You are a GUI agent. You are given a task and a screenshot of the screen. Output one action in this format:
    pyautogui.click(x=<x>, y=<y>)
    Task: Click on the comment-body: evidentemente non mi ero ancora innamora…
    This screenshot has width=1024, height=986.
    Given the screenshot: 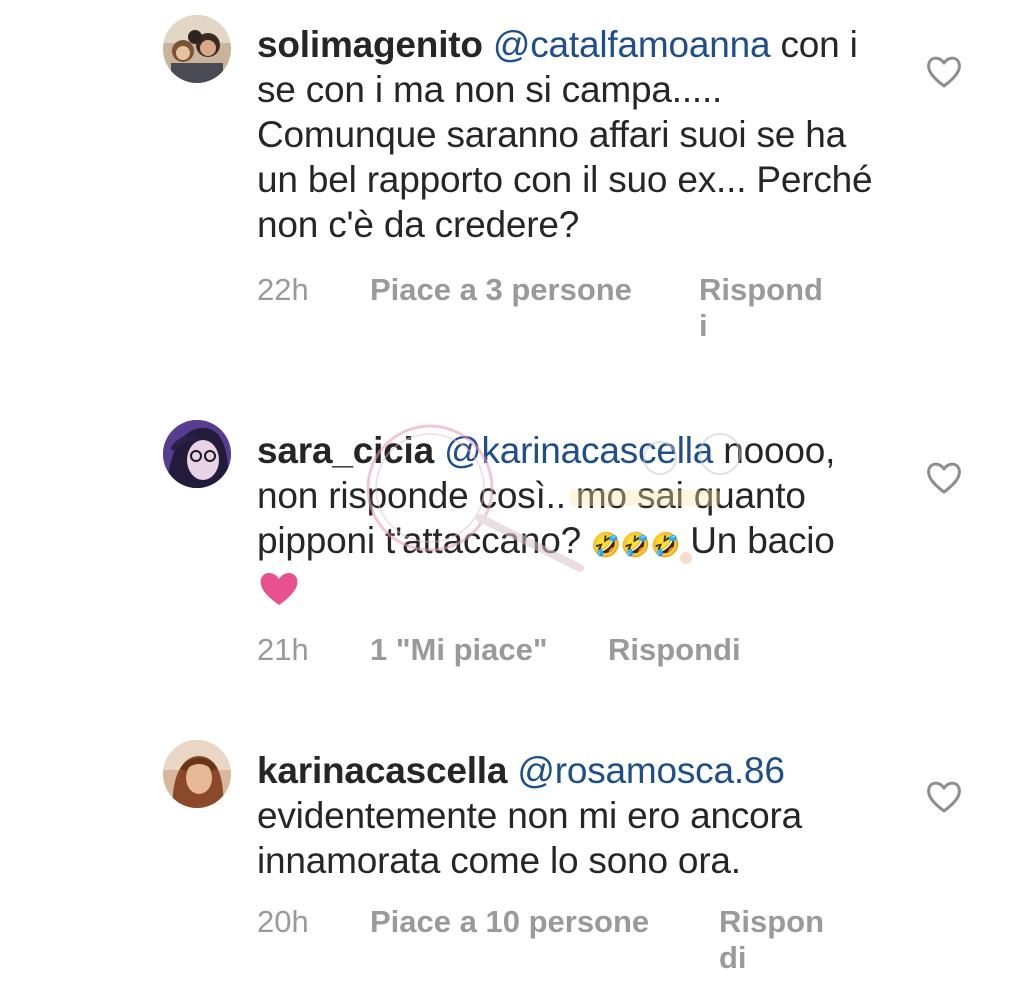 What is the action you would take?
    pyautogui.click(x=530, y=838)
    